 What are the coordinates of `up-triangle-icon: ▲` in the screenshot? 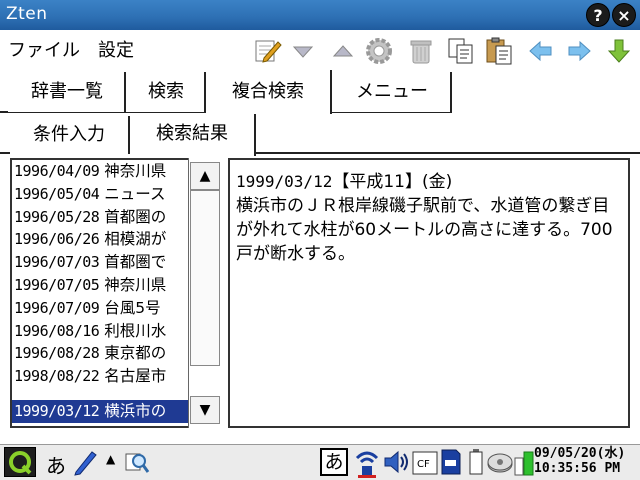 It's located at (205, 176).